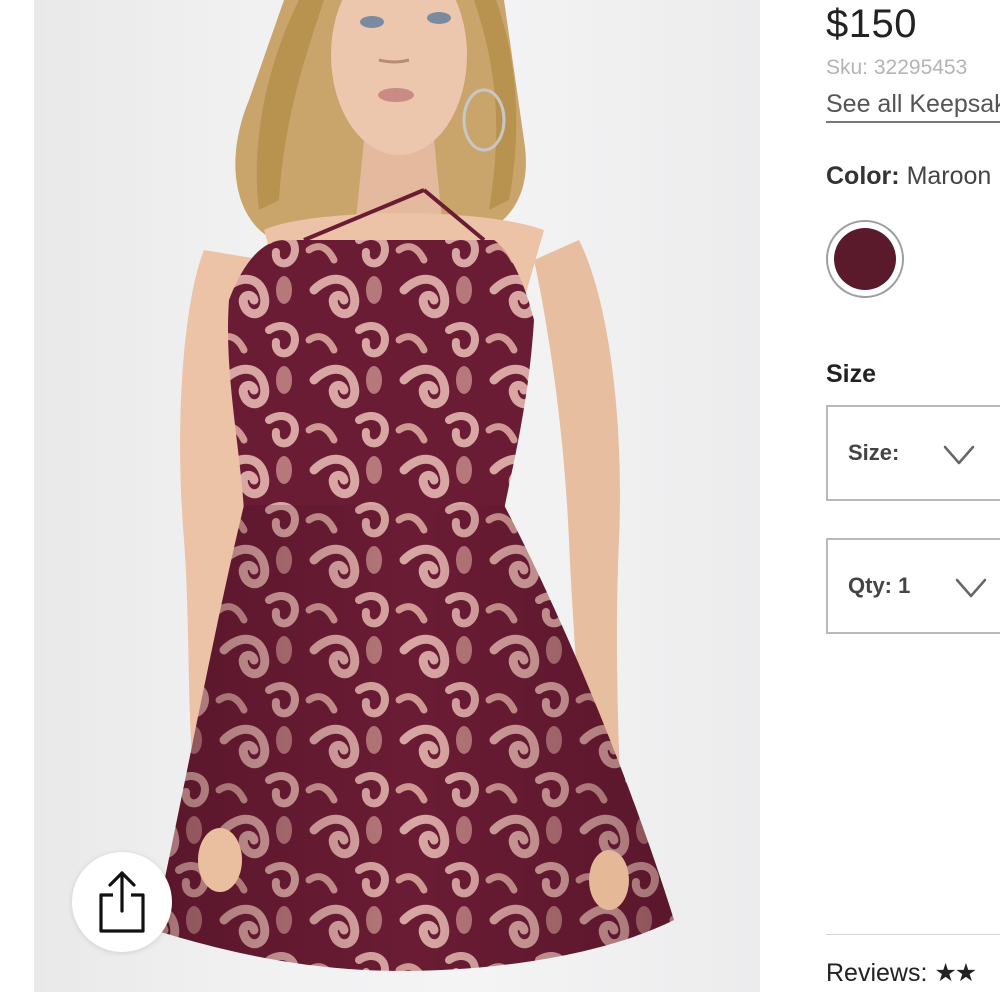 The width and height of the screenshot is (1000, 1000). Describe the element at coordinates (955, 973) in the screenshot. I see `rating-stars: ★★` at that location.